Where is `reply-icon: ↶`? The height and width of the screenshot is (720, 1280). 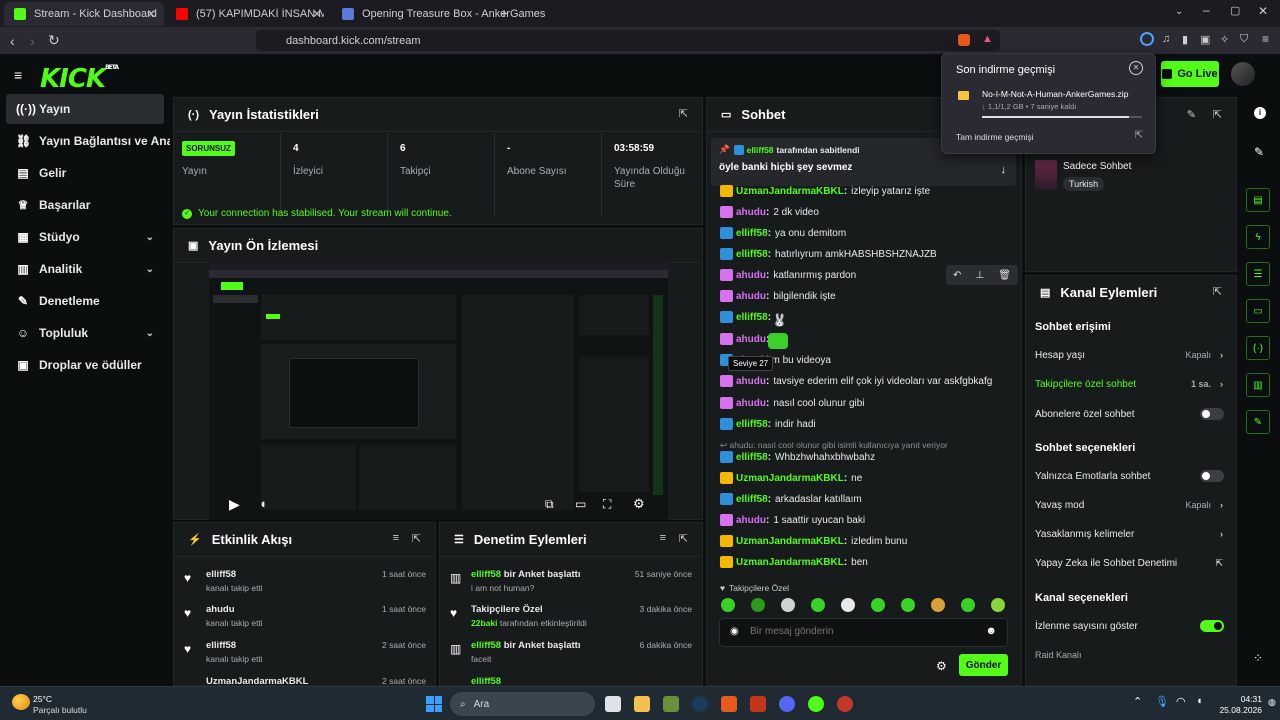
reply-icon: ↶ is located at coordinates (957, 275).